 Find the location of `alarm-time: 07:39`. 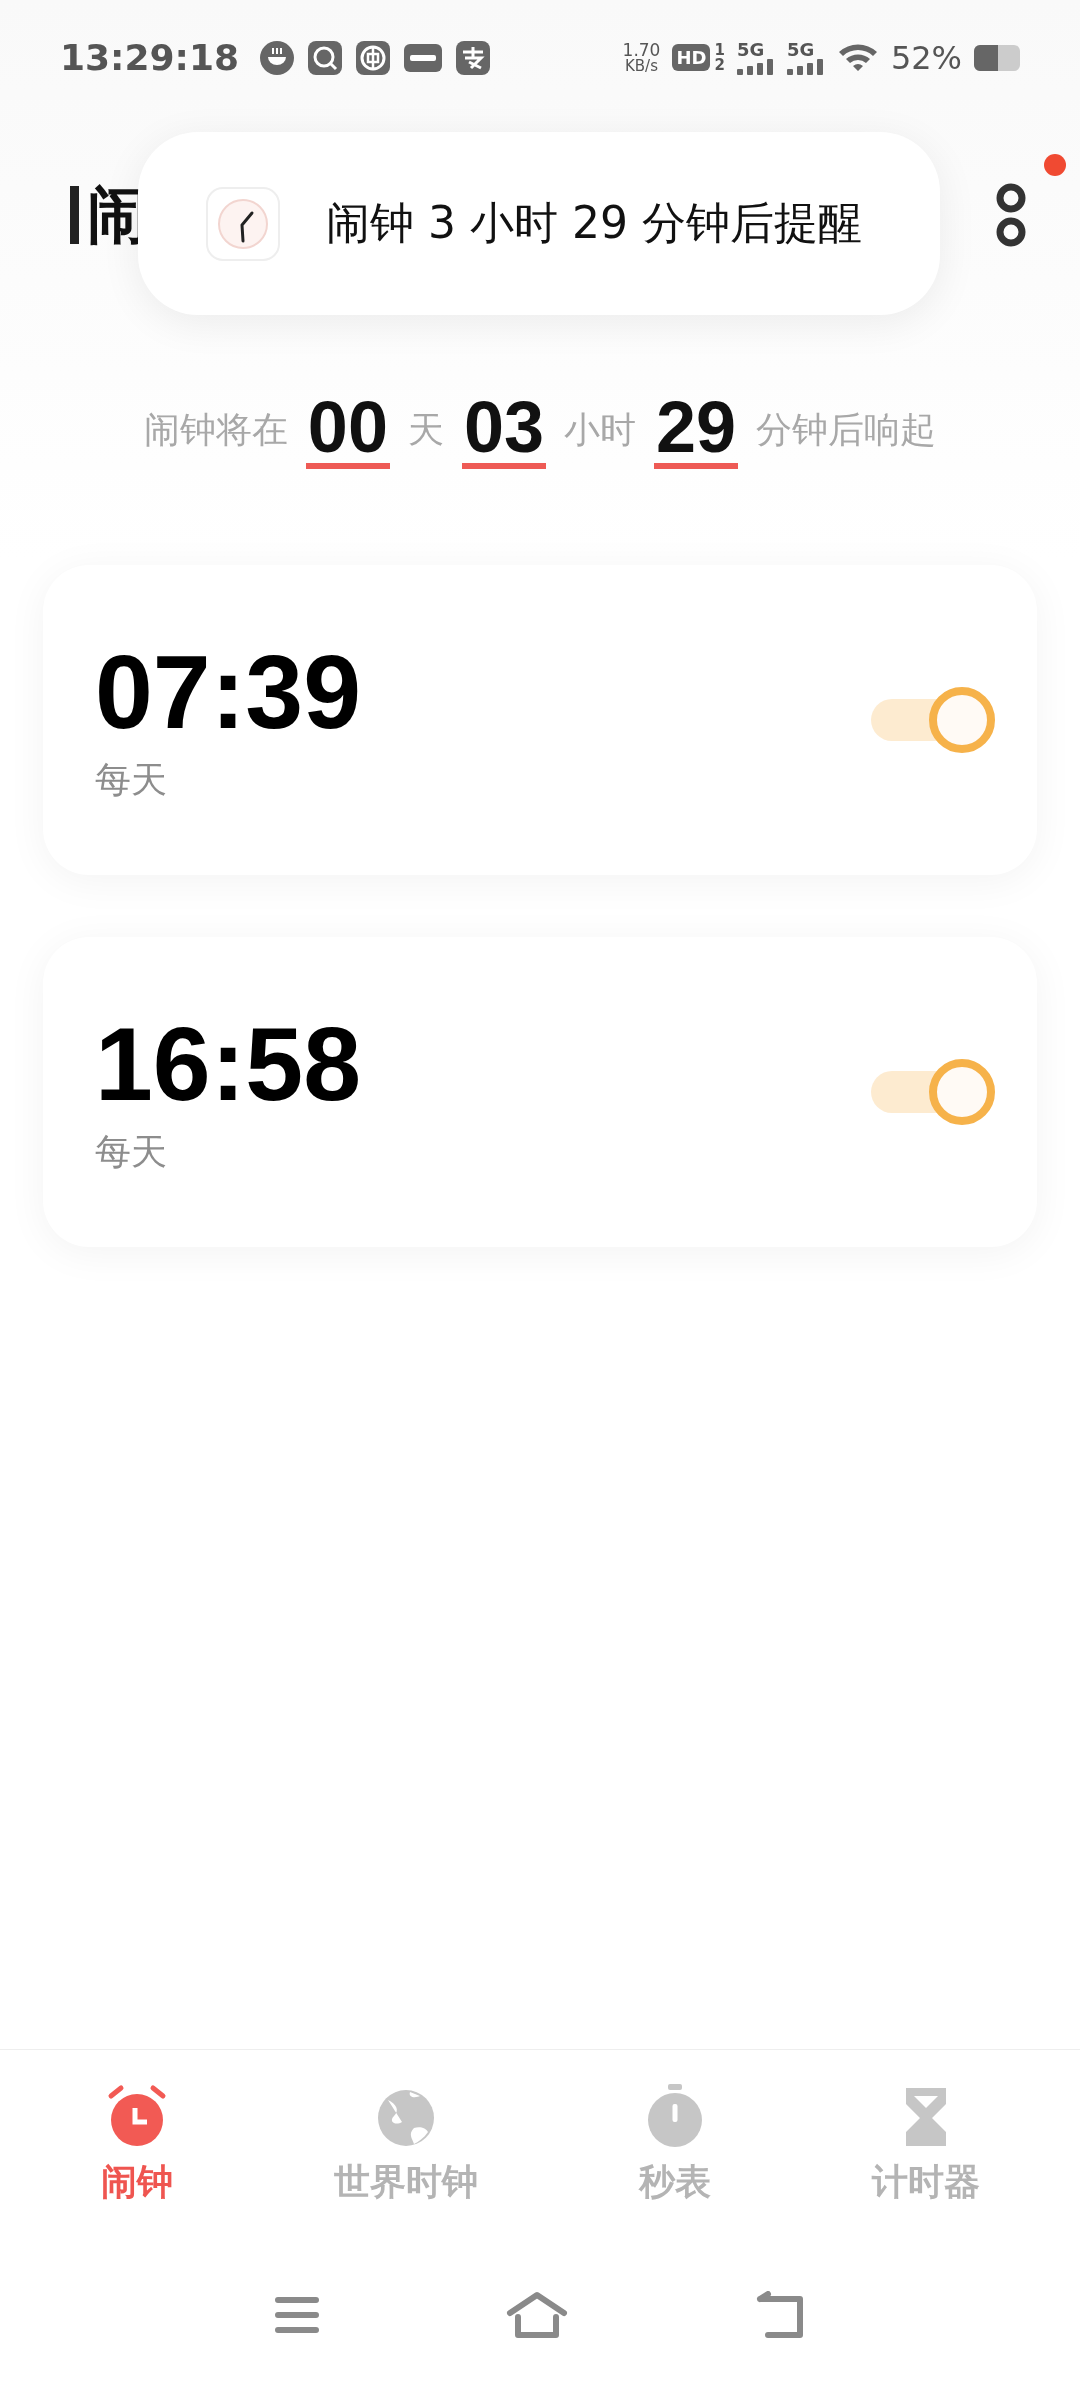

alarm-time: 07:39 is located at coordinates (228, 692).